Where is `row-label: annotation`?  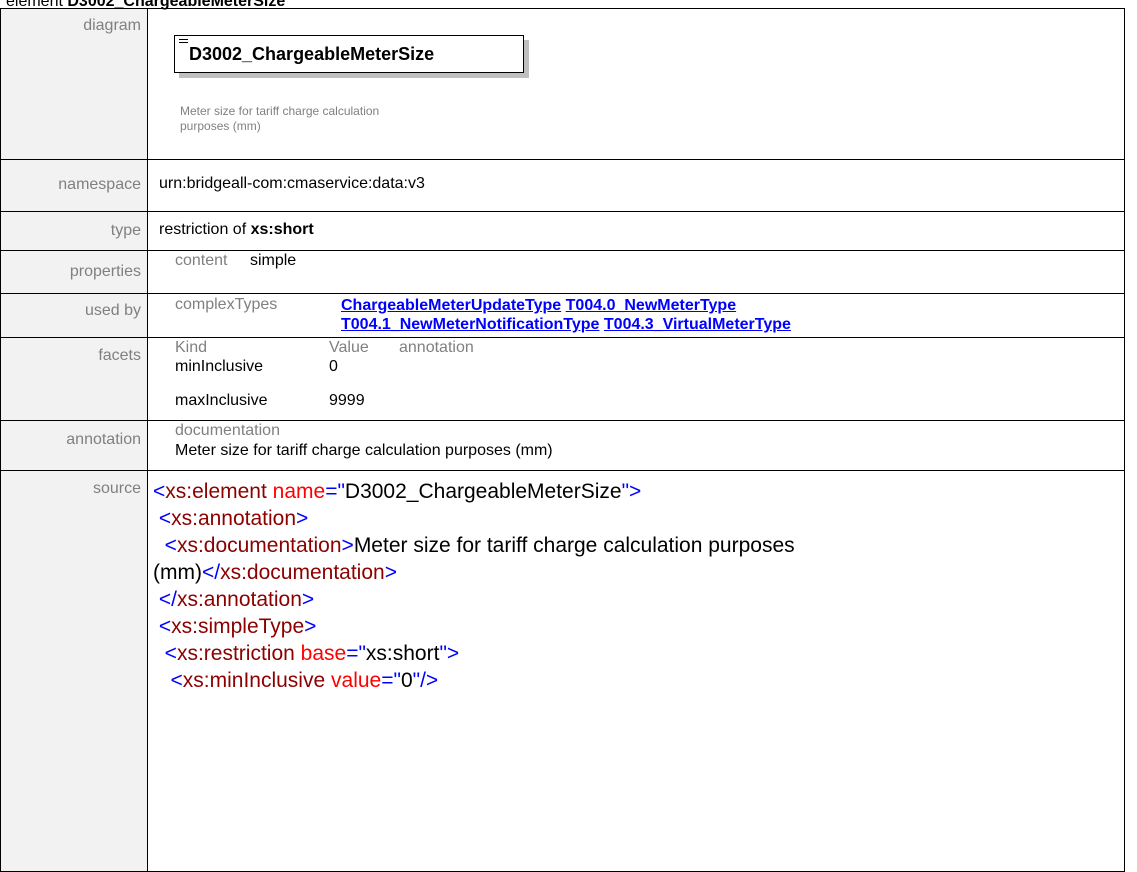 row-label: annotation is located at coordinates (74, 445).